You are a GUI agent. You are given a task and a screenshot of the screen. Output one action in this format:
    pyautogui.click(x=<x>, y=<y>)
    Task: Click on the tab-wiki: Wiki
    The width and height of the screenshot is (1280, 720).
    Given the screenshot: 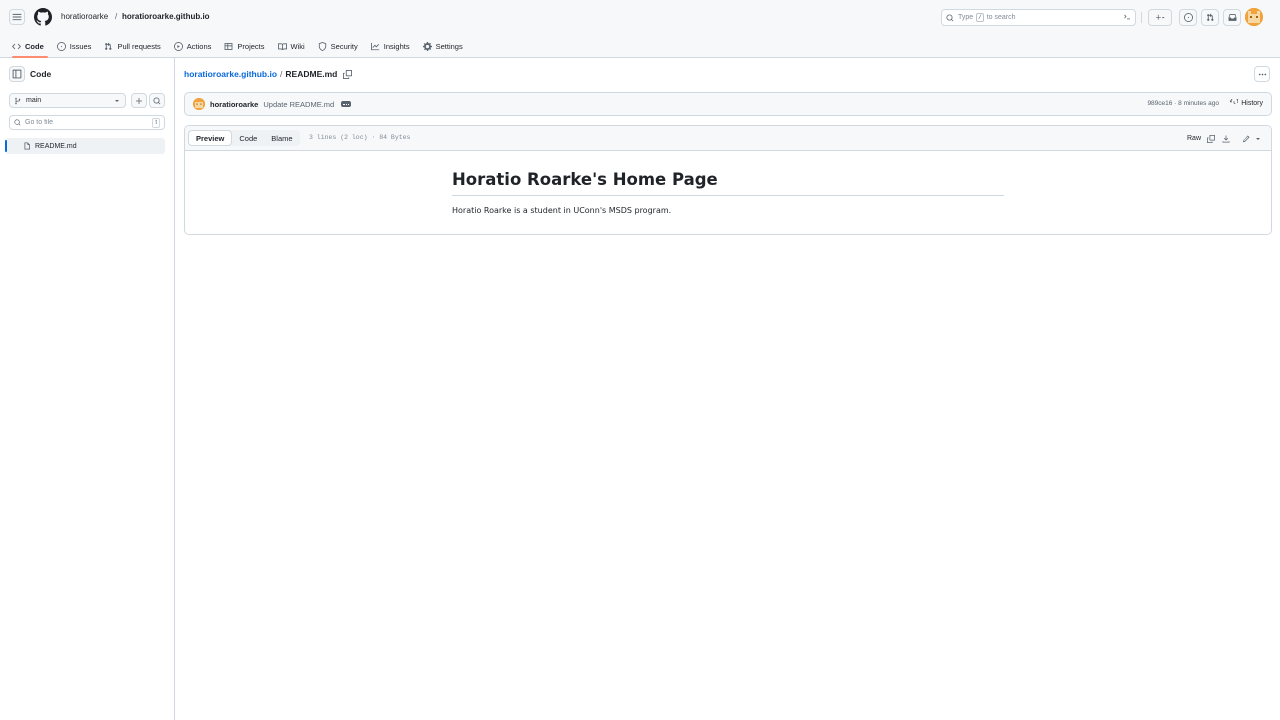 What is the action you would take?
    pyautogui.click(x=294, y=46)
    